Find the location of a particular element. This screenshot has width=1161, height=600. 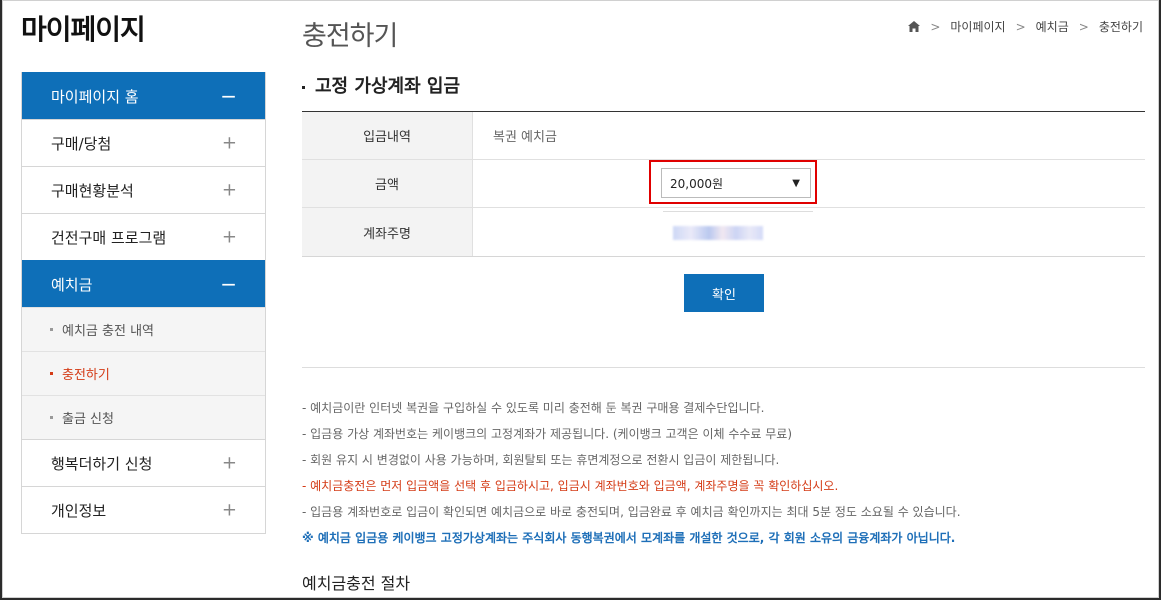

amount-select-value: 20,000원 is located at coordinates (697, 183).